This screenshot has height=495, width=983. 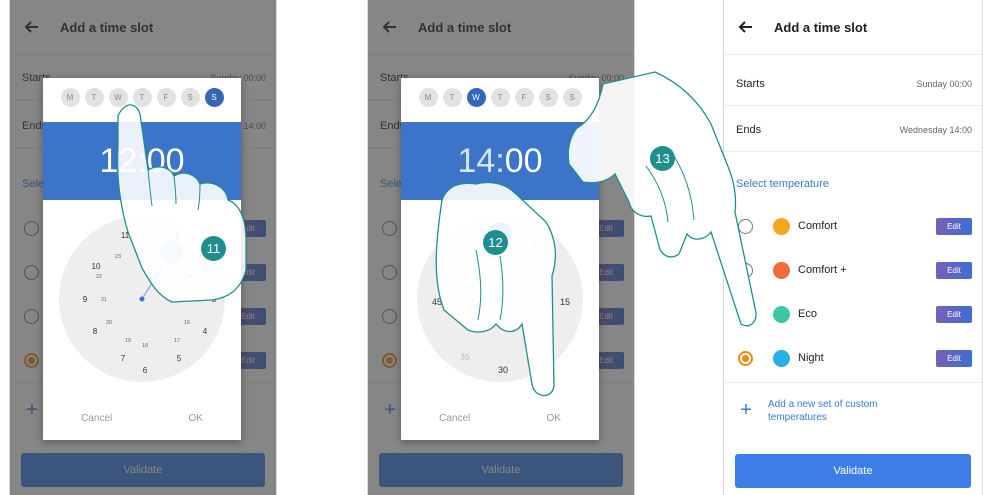 I want to click on clock-number: 35, so click(x=465, y=357).